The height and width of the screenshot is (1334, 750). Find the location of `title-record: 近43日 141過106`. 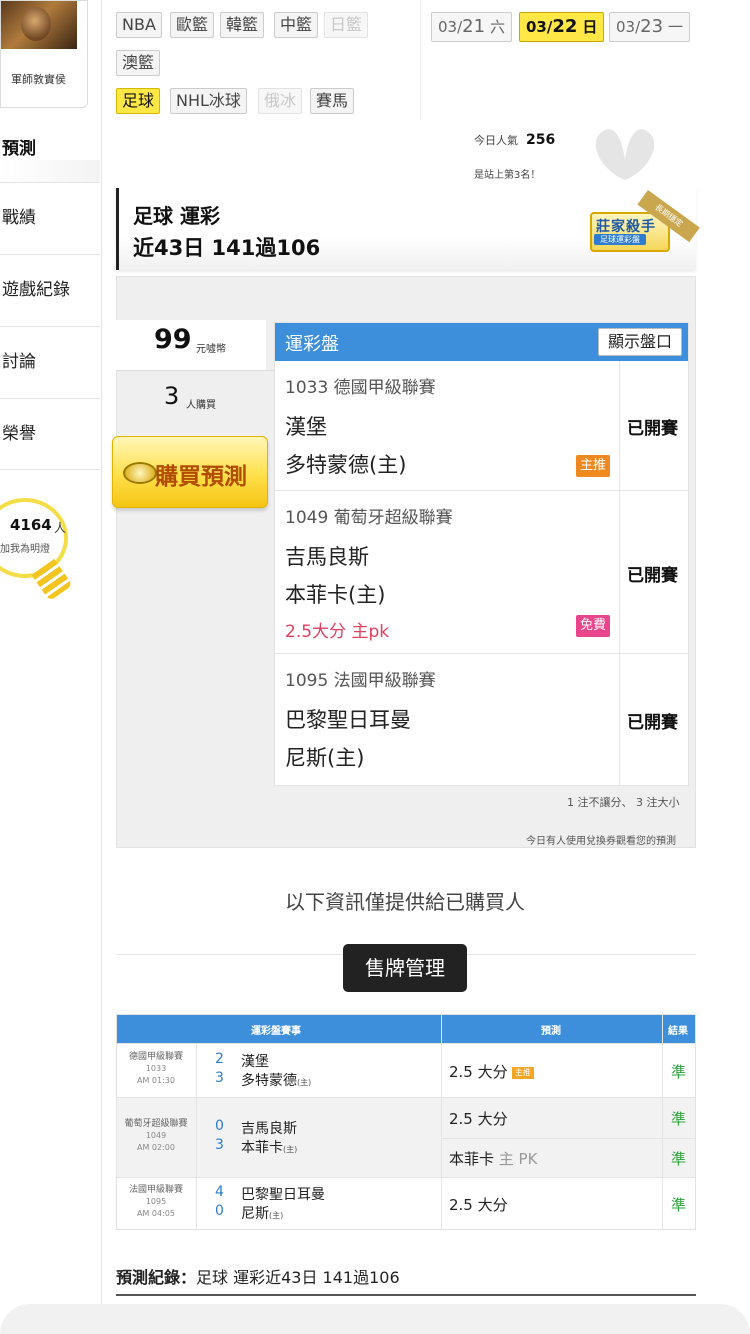

title-record: 近43日 141過106 is located at coordinates (227, 248).